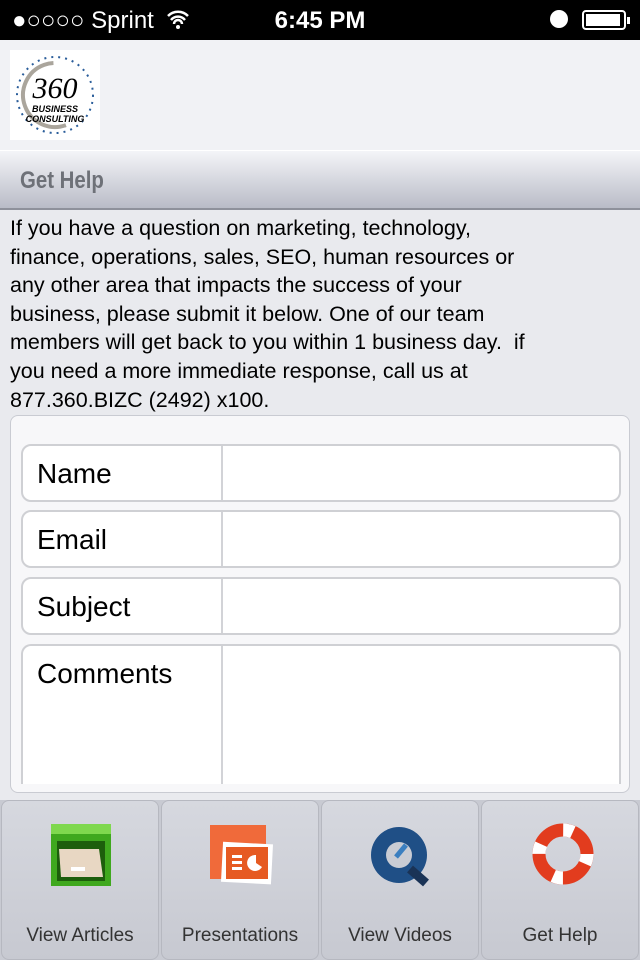  What do you see at coordinates (80, 935) in the screenshot?
I see `tab-label: View Articles` at bounding box center [80, 935].